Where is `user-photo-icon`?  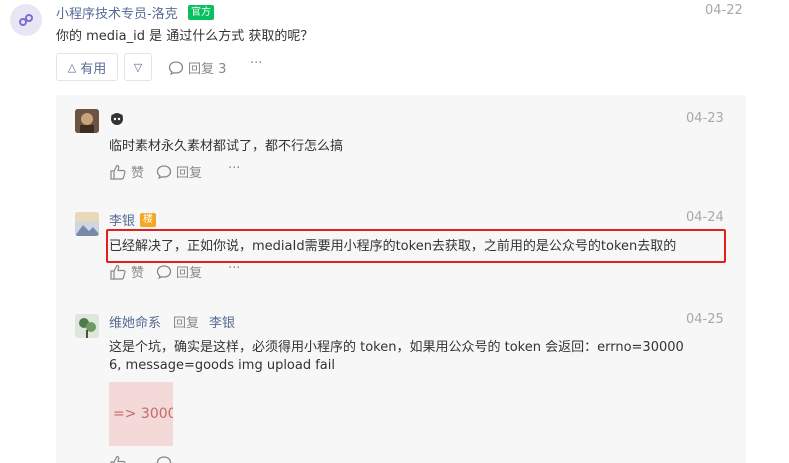
user-photo-icon is located at coordinates (87, 121).